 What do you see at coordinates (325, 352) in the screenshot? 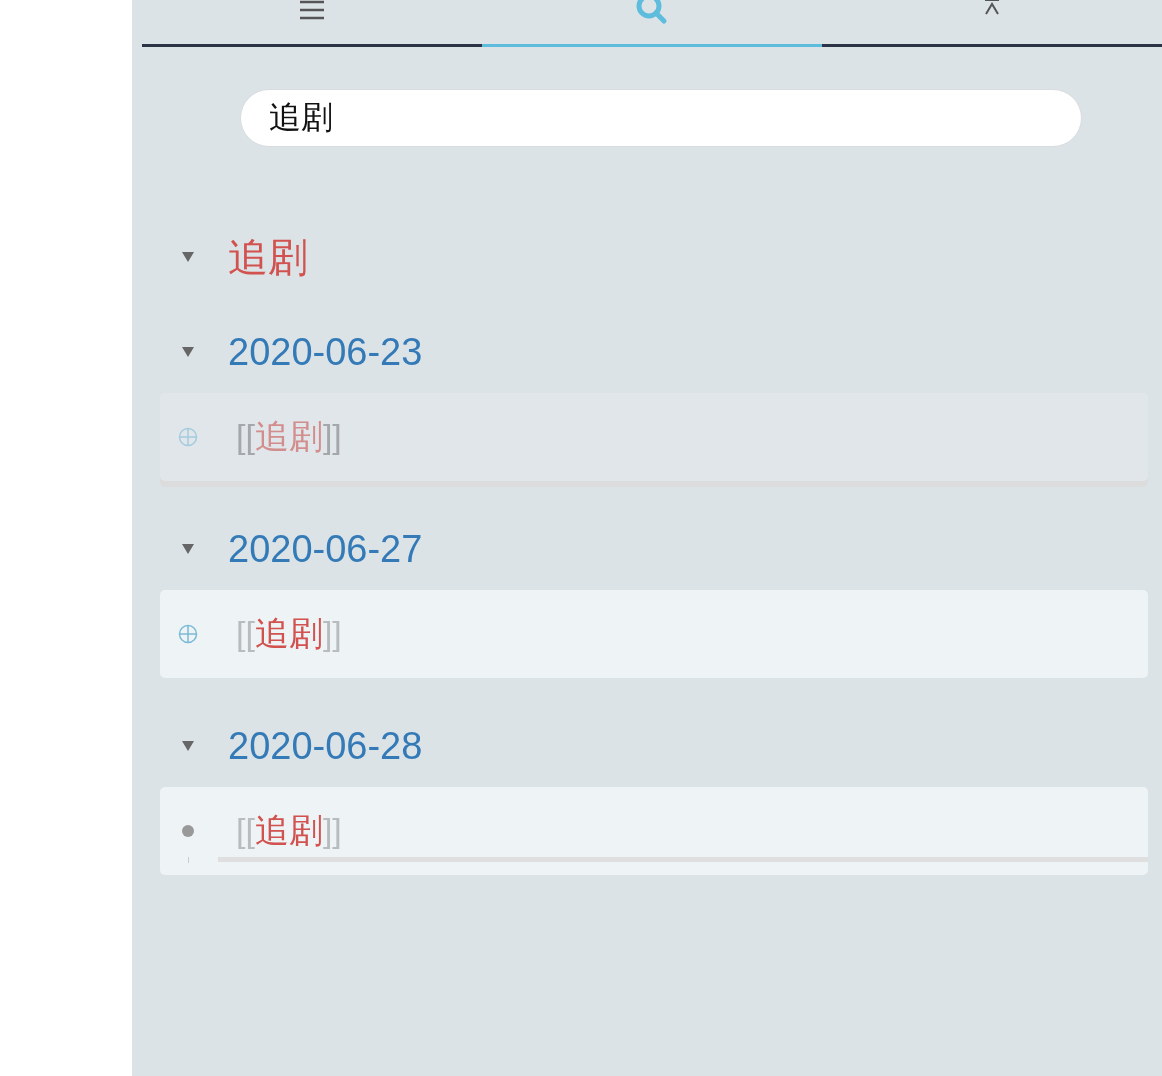
I see `page-link: 2020-06-23` at bounding box center [325, 352].